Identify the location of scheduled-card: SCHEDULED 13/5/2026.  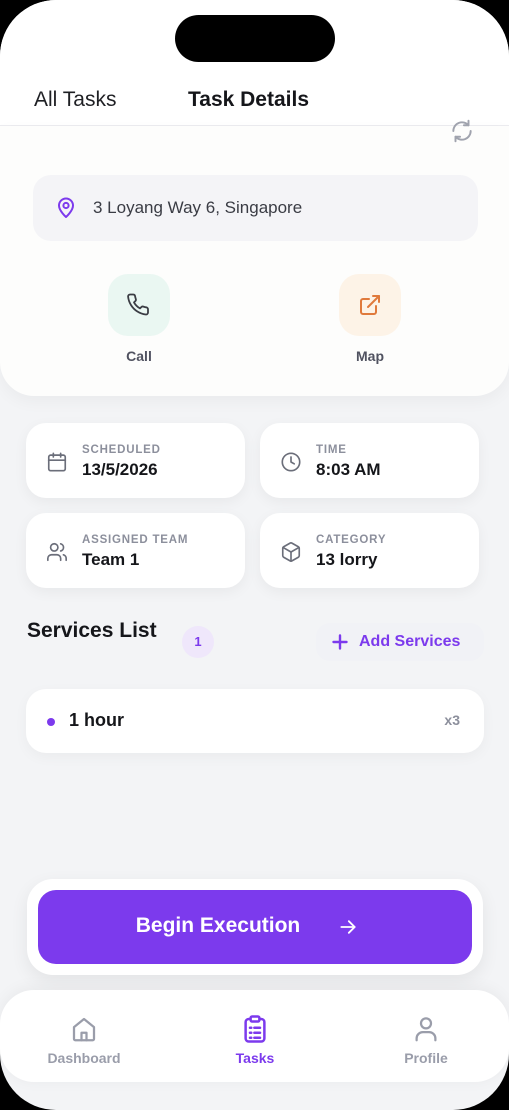
(135, 460).